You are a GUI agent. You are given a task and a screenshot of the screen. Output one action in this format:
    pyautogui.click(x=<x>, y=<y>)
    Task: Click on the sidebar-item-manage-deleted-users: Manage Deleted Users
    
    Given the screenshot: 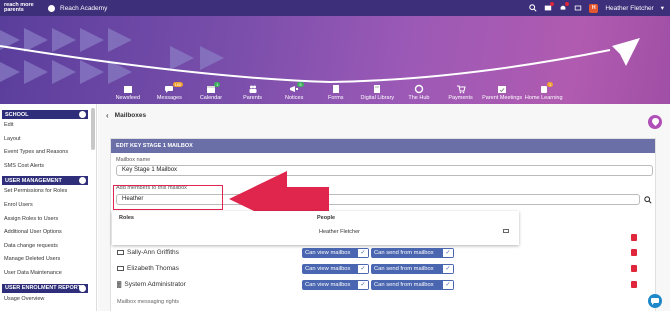 What is the action you would take?
    pyautogui.click(x=48, y=260)
    